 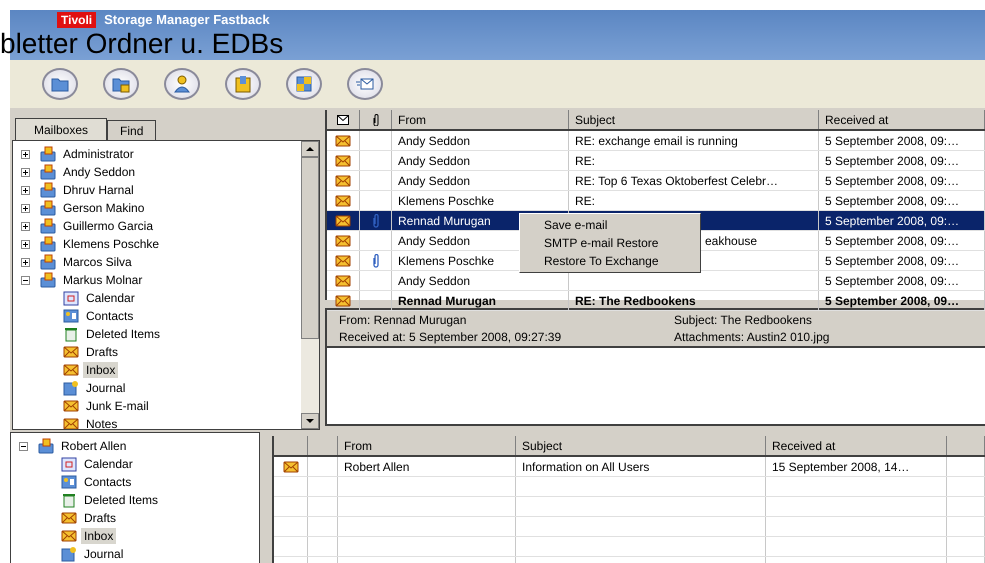 What do you see at coordinates (586, 467) in the screenshot?
I see `subject-text: Information on All Users` at bounding box center [586, 467].